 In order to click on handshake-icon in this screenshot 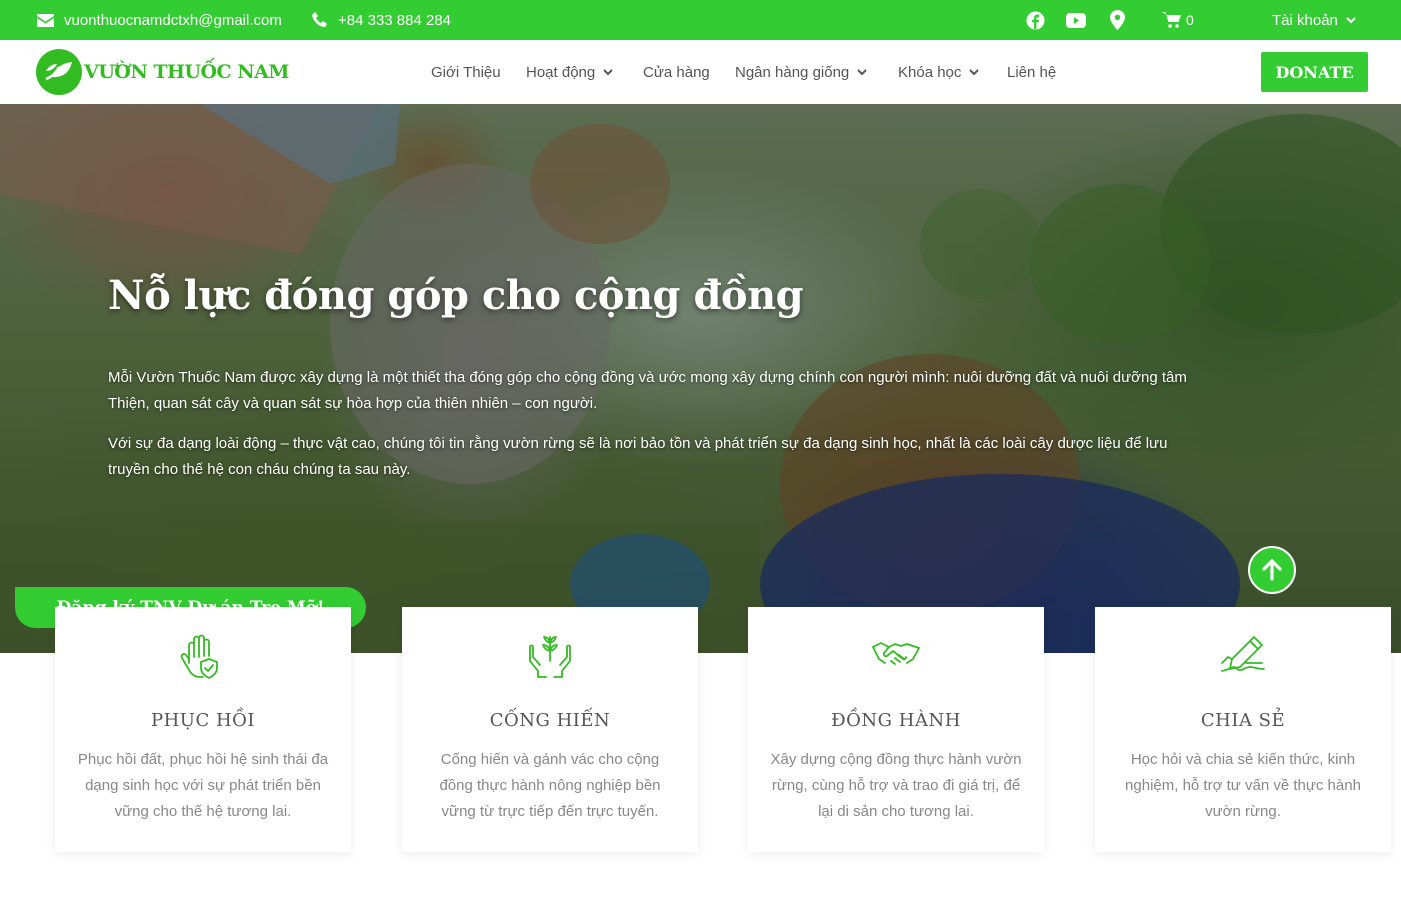, I will do `click(896, 658)`.